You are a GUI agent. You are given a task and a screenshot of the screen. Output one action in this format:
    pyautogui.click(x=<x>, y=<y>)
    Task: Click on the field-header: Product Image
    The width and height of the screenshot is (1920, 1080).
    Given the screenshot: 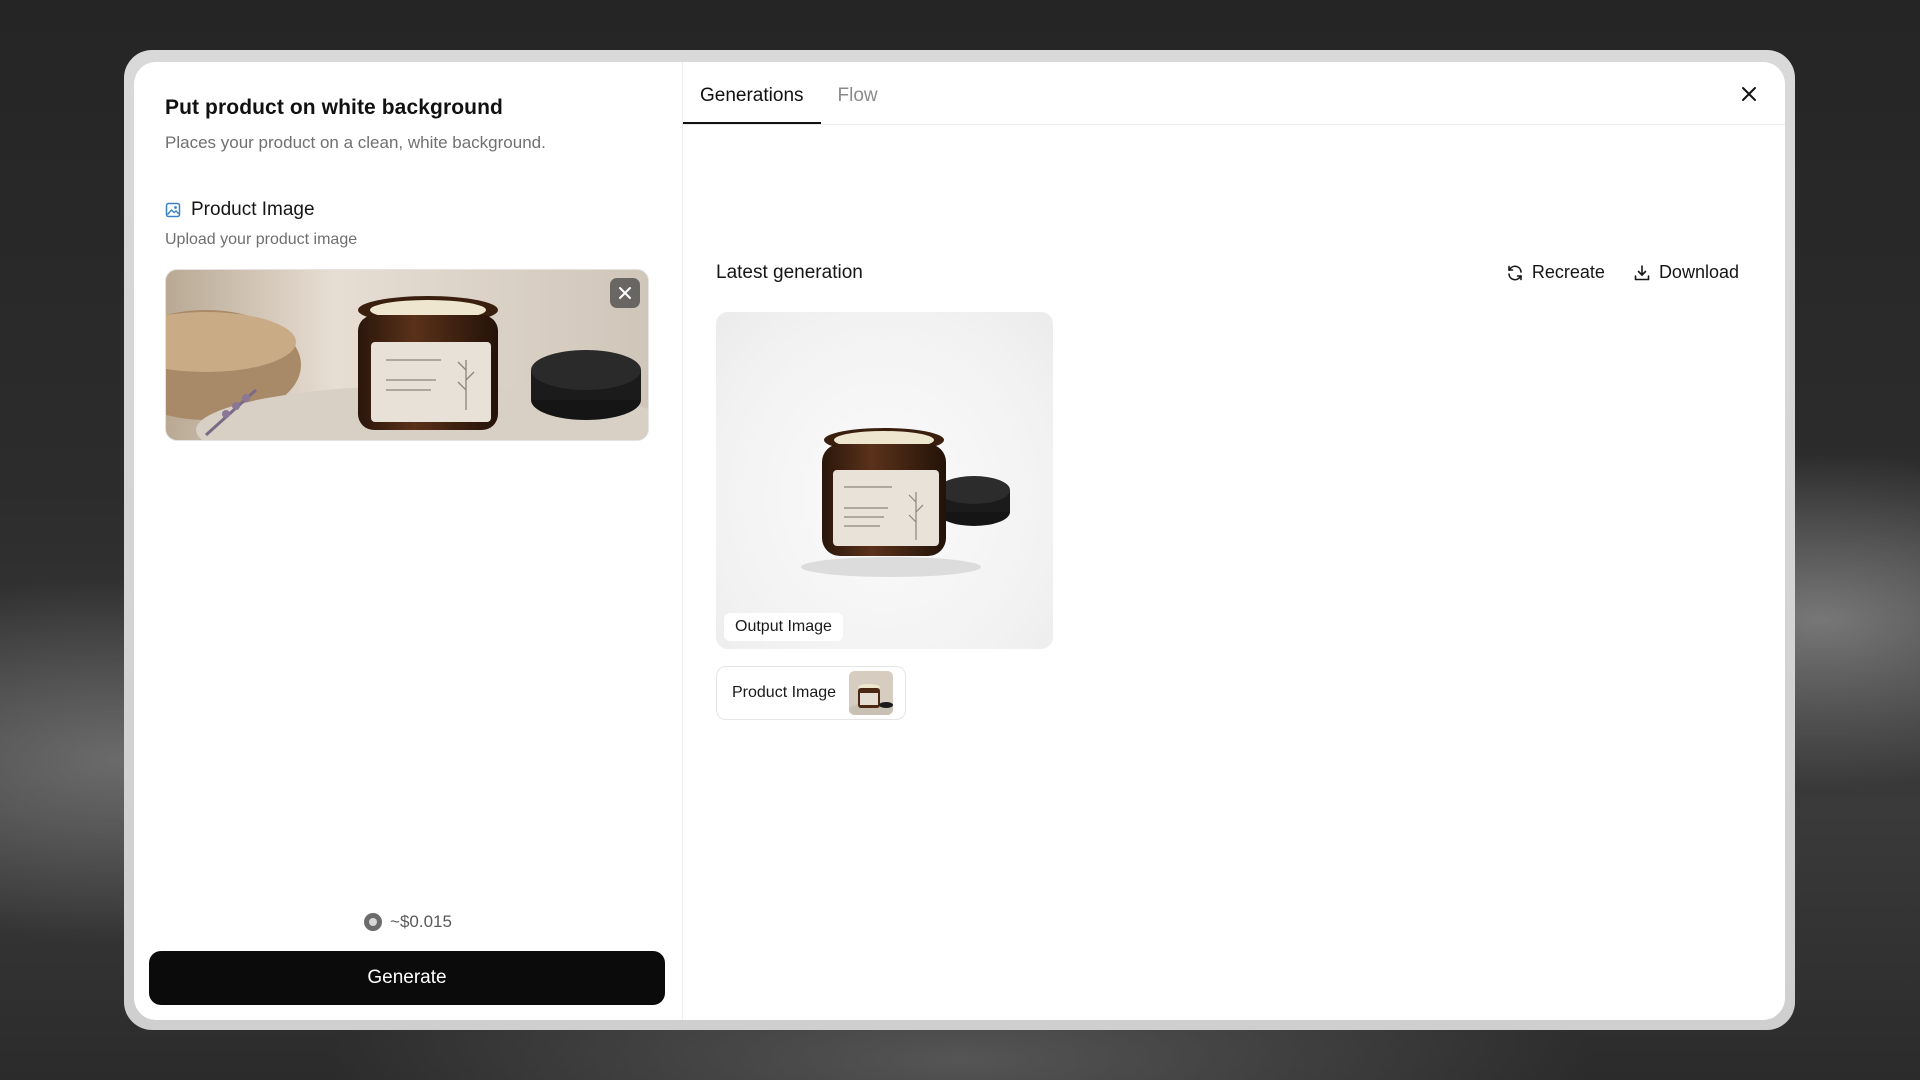 What is the action you would take?
    pyautogui.click(x=408, y=210)
    